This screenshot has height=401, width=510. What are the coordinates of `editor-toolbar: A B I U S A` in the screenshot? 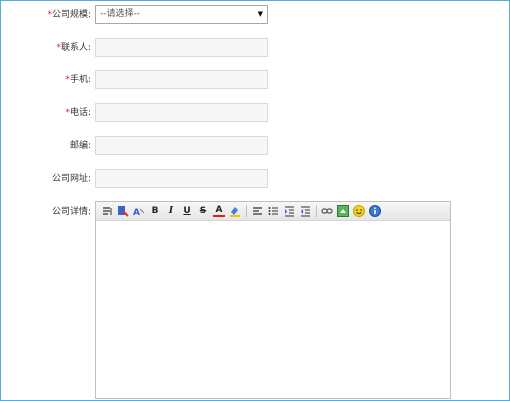 It's located at (273, 211).